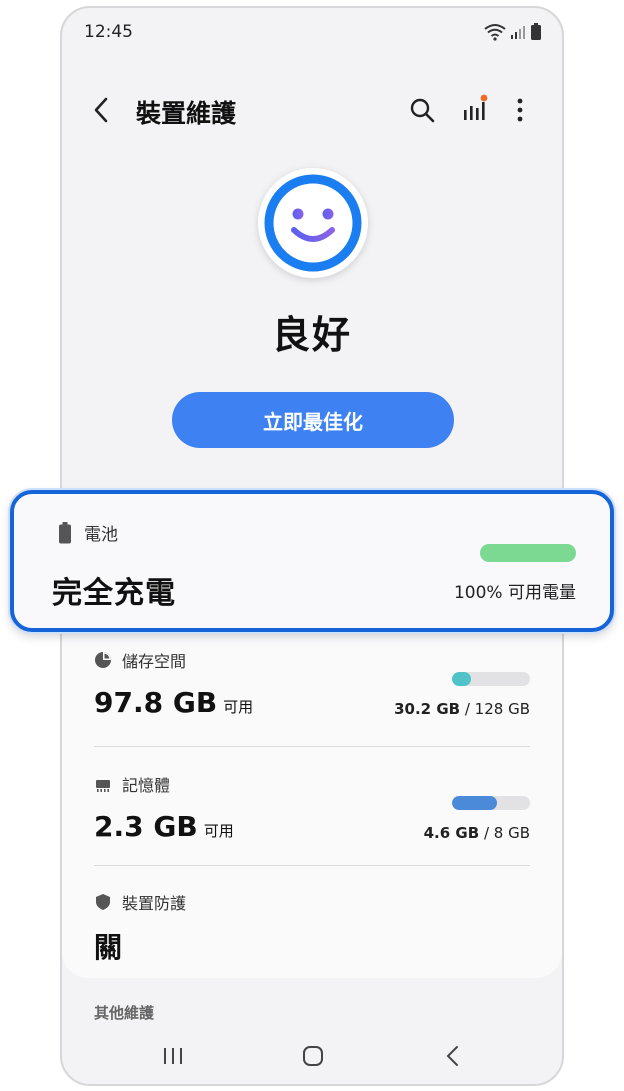 This screenshot has height=1091, width=624. I want to click on storage-item: 儲存空間 97.8 GB 可用 30.2 GB / 128 GB, so click(312, 688).